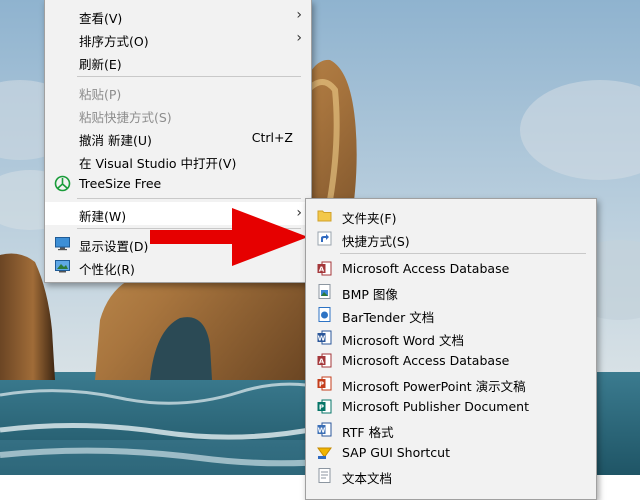  Describe the element at coordinates (120, 183) in the screenshot. I see `menu-item-label: TreeSize Free` at that location.